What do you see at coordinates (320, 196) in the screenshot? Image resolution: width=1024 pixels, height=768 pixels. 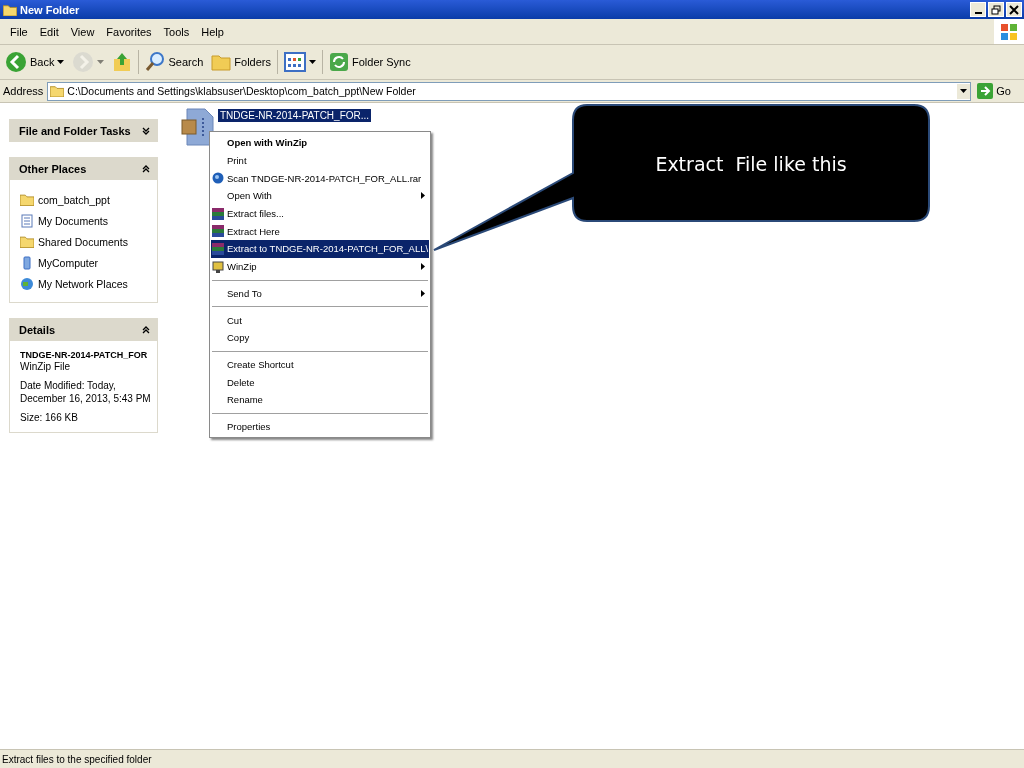 I see `context-menu-item: Open With` at bounding box center [320, 196].